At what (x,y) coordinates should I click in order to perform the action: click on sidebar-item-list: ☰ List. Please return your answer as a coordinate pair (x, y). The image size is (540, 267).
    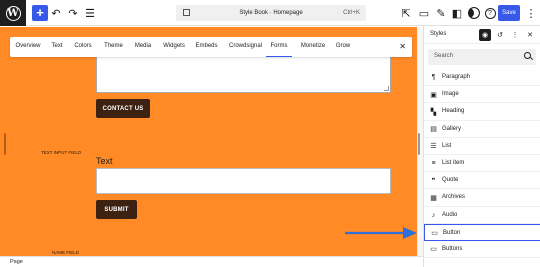
    Looking at the image, I should click on (482, 146).